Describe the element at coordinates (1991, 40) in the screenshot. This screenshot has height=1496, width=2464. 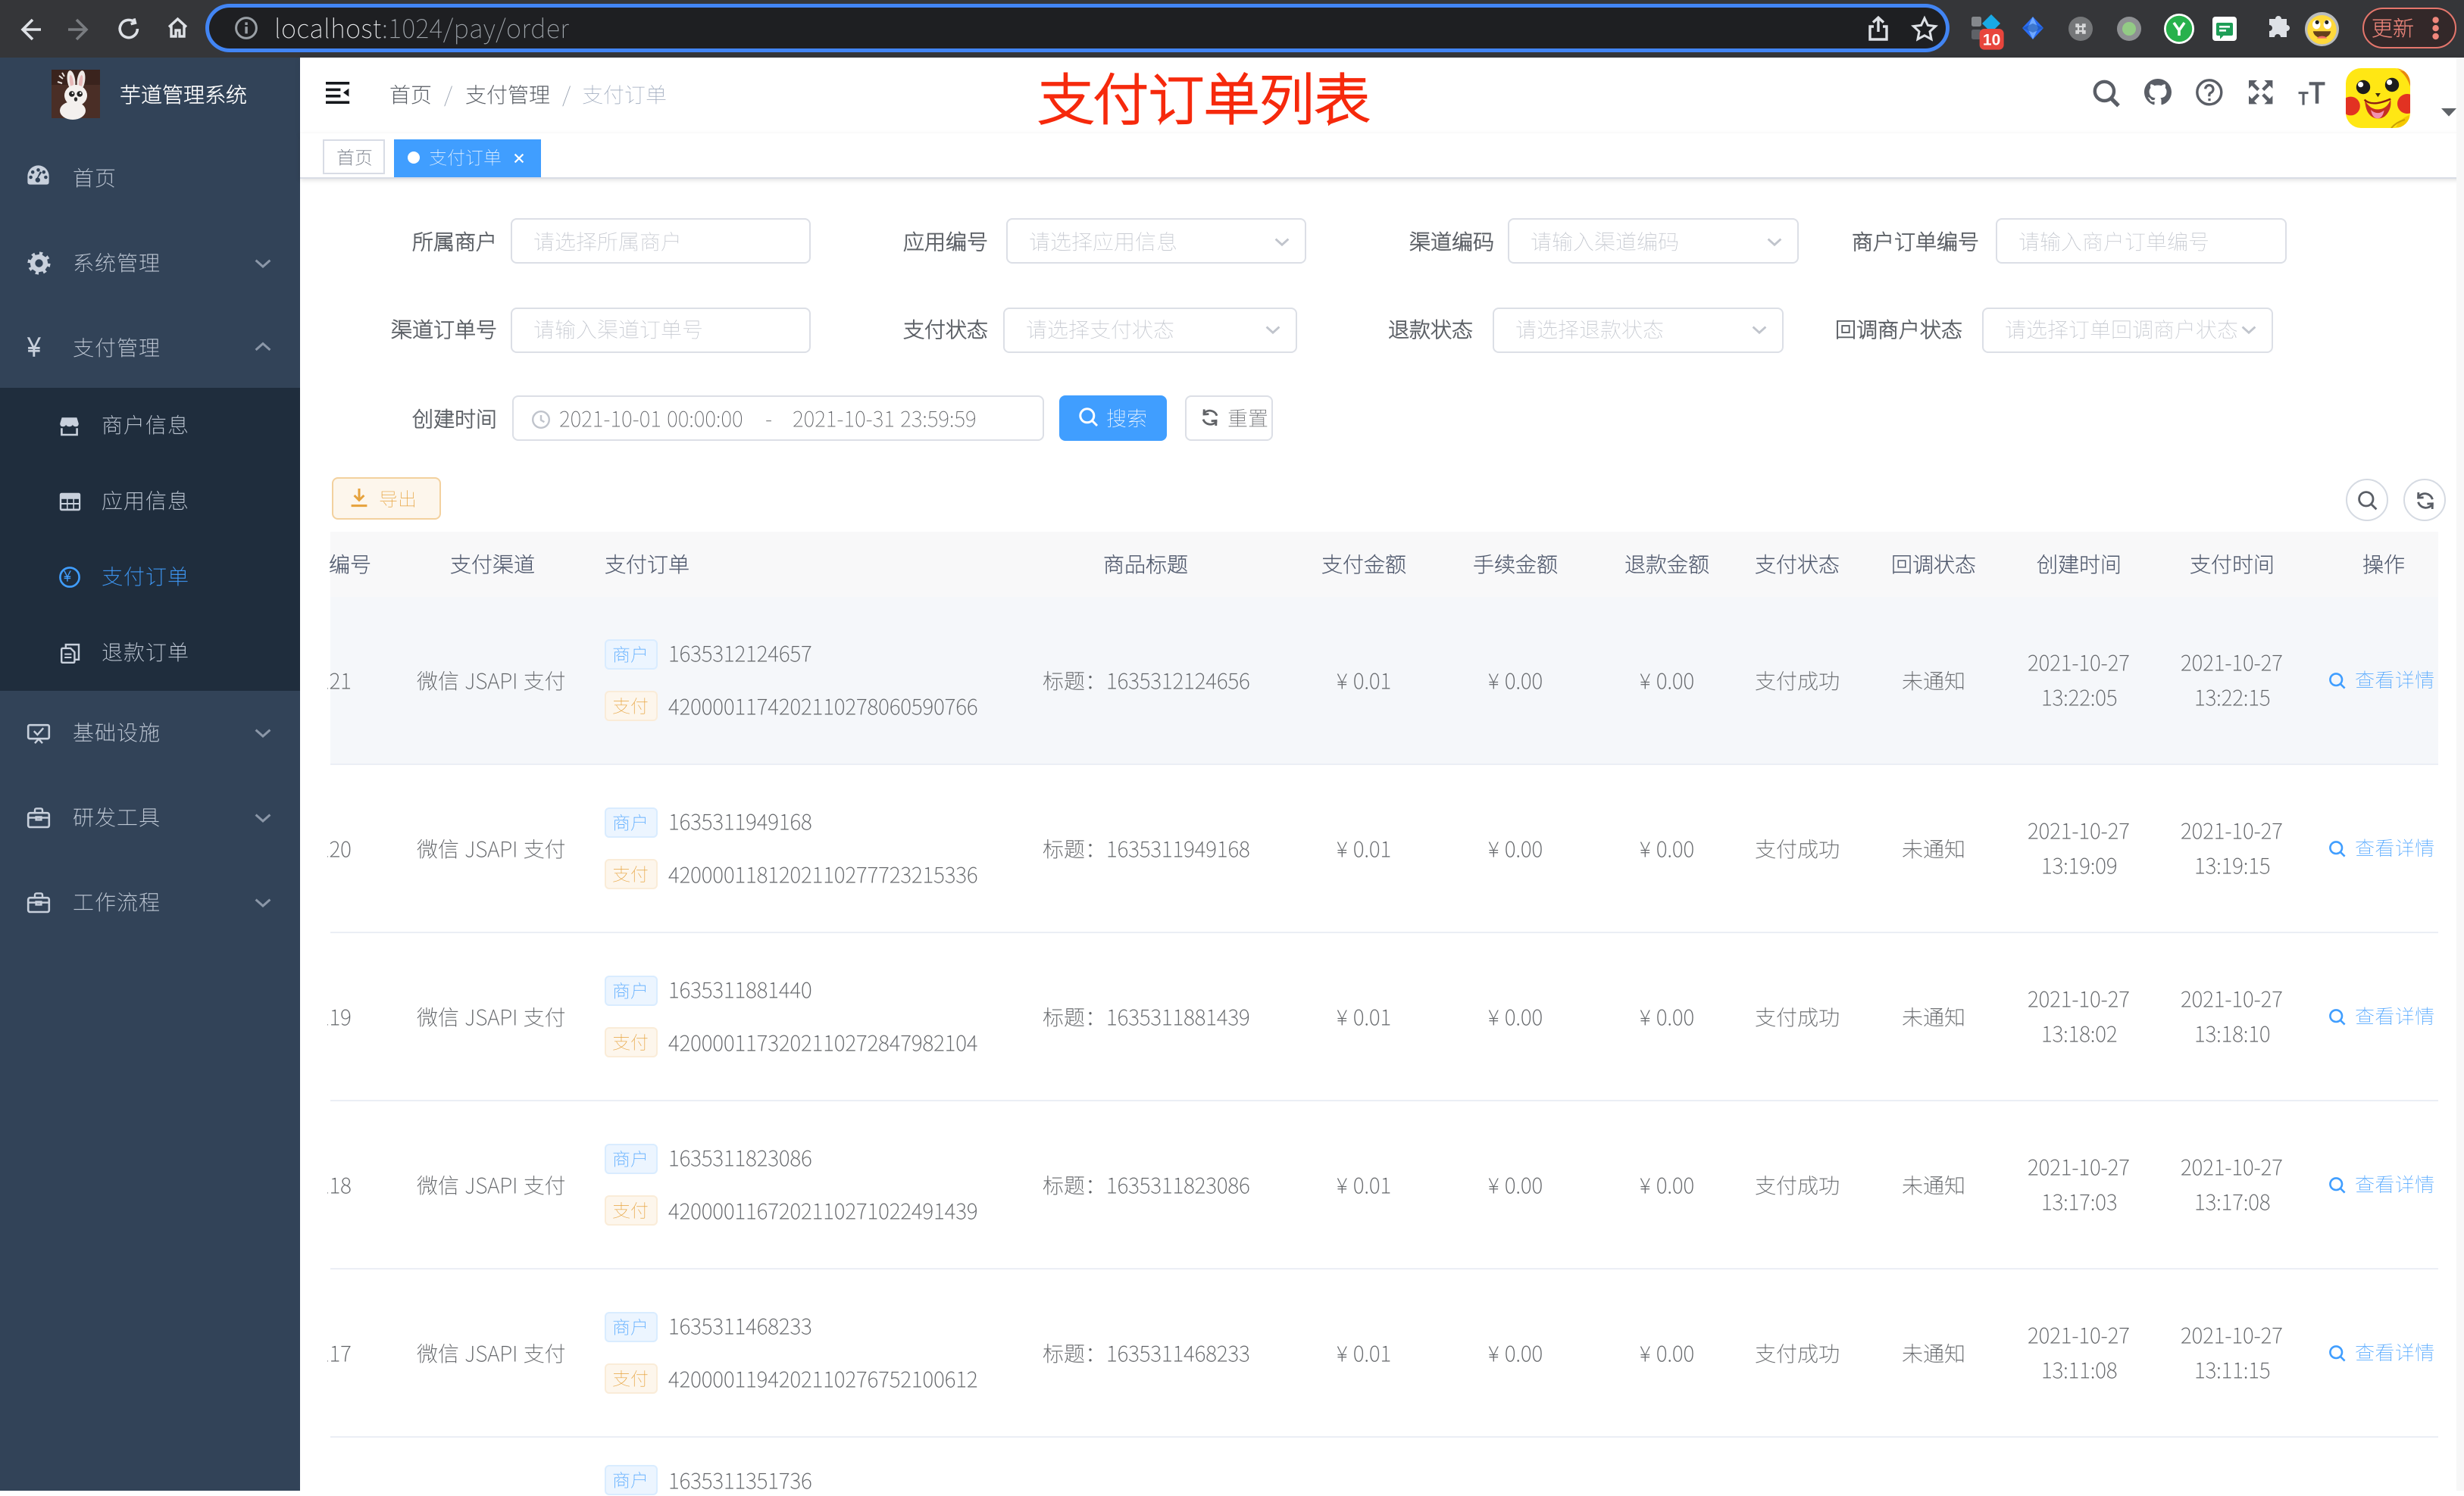
I see `svg-text: 10` at that location.